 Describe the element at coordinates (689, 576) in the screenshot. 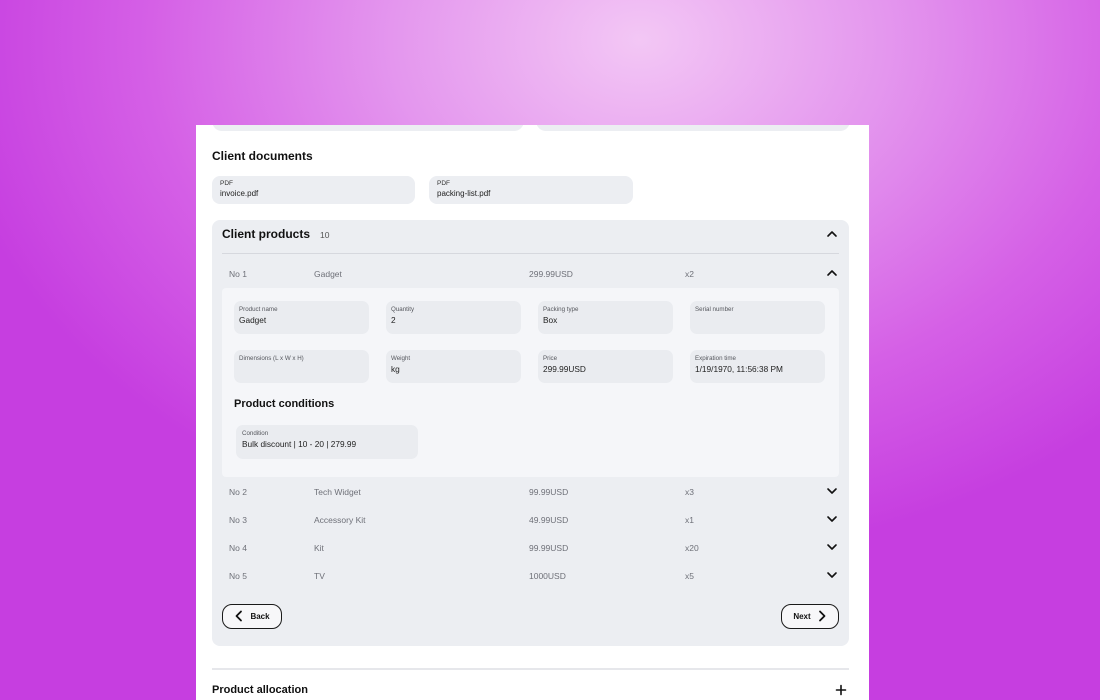

I see `product-quantity: x5` at that location.